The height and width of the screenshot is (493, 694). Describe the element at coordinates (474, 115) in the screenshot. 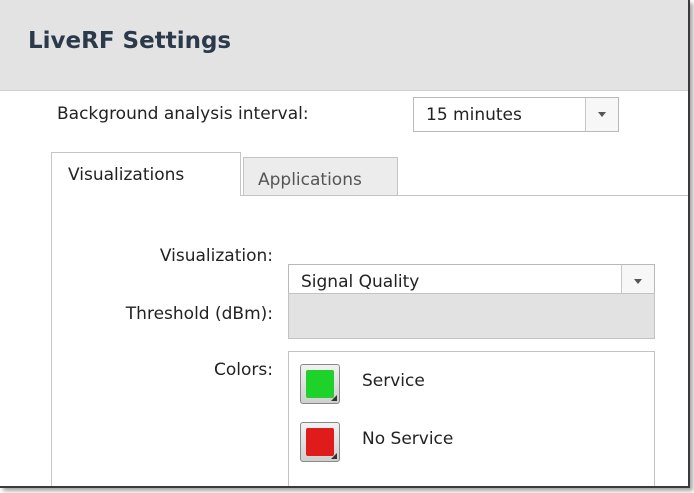

I see `interval-select-value: 15 minutes` at that location.